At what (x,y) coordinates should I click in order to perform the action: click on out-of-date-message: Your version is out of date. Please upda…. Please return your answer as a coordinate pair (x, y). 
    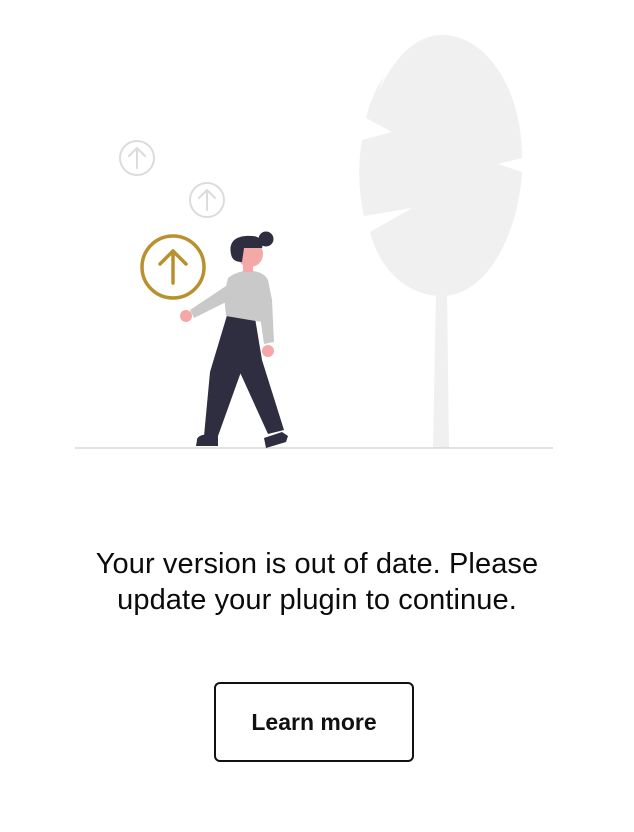
    Looking at the image, I should click on (317, 582).